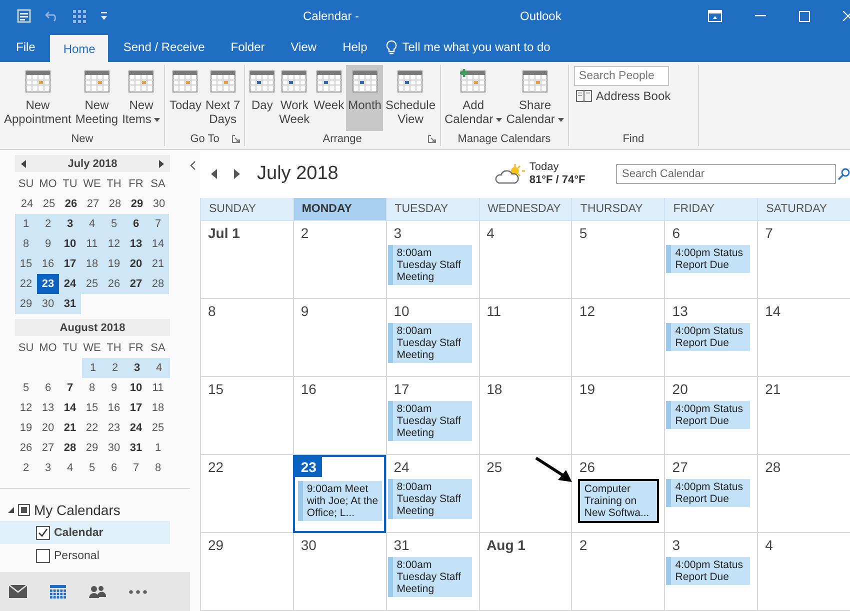  I want to click on calendar-list-item: Personal, so click(95, 555).